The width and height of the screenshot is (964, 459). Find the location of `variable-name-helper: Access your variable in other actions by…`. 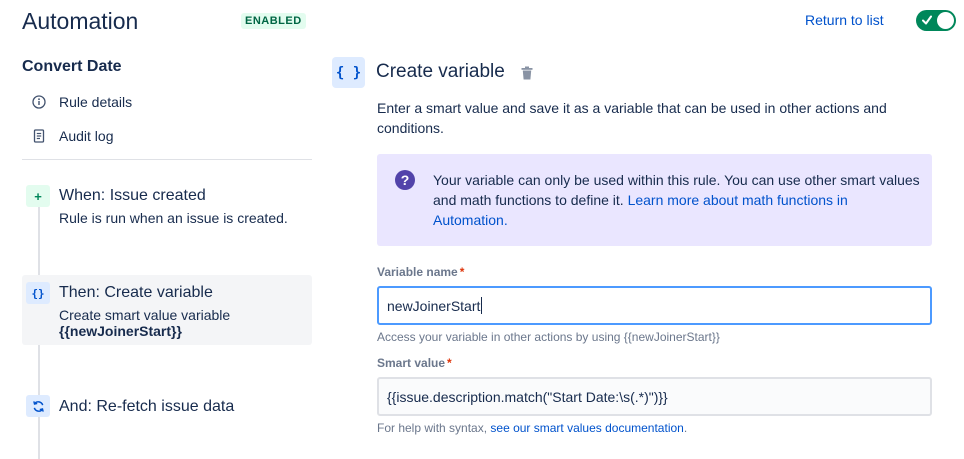

variable-name-helper: Access your variable in other actions by… is located at coordinates (548, 337).